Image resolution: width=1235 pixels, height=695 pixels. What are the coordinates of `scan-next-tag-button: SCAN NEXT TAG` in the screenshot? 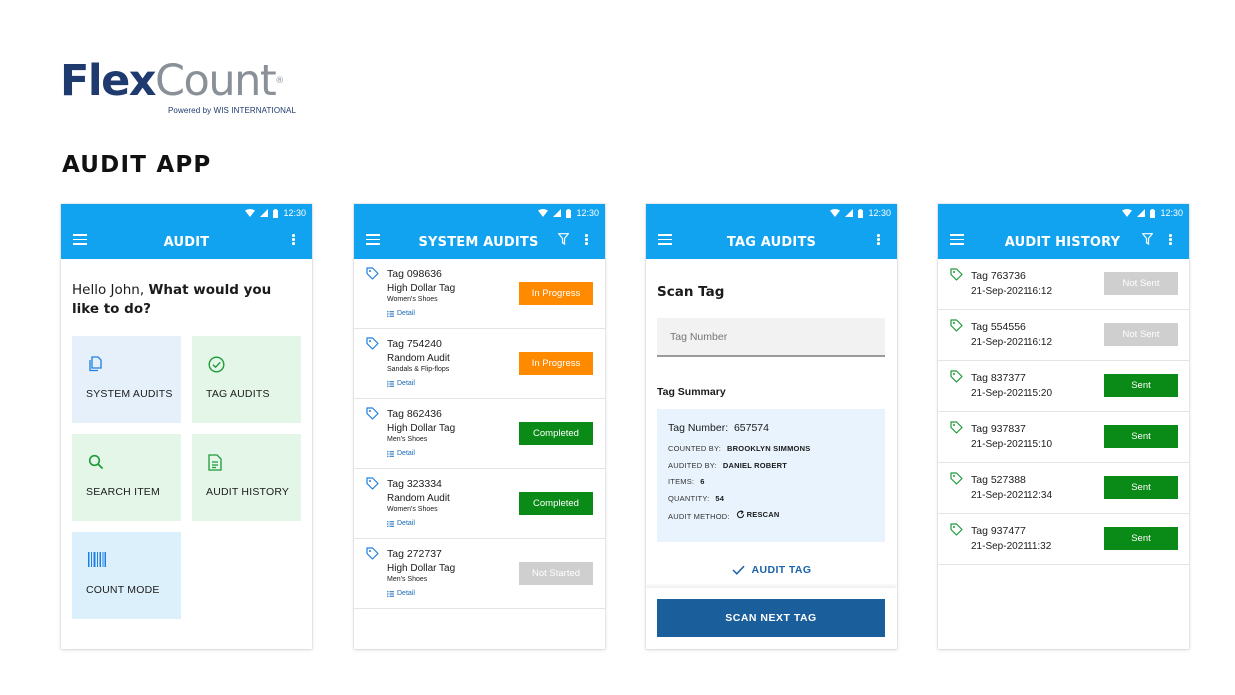 It's located at (771, 618).